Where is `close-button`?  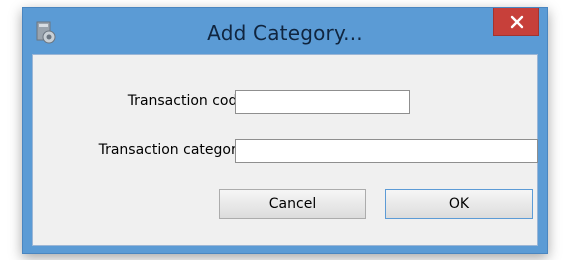 close-button is located at coordinates (516, 22).